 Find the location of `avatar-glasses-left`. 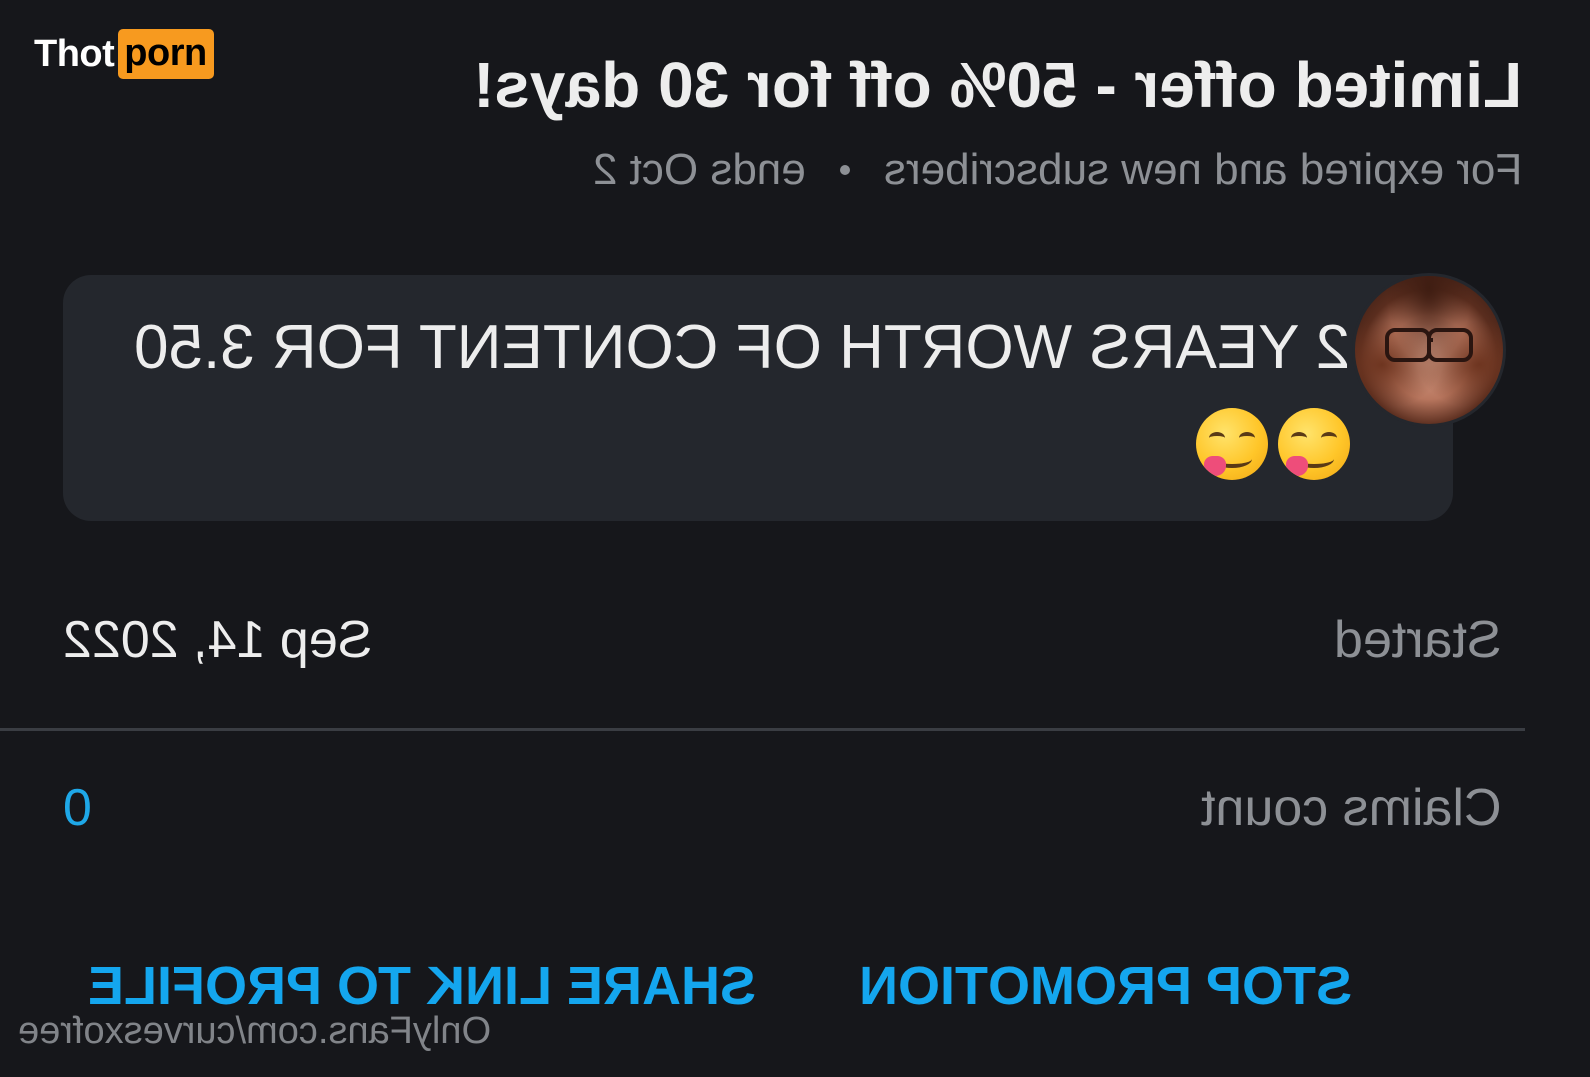

avatar-glasses-left is located at coordinates (1408, 345).